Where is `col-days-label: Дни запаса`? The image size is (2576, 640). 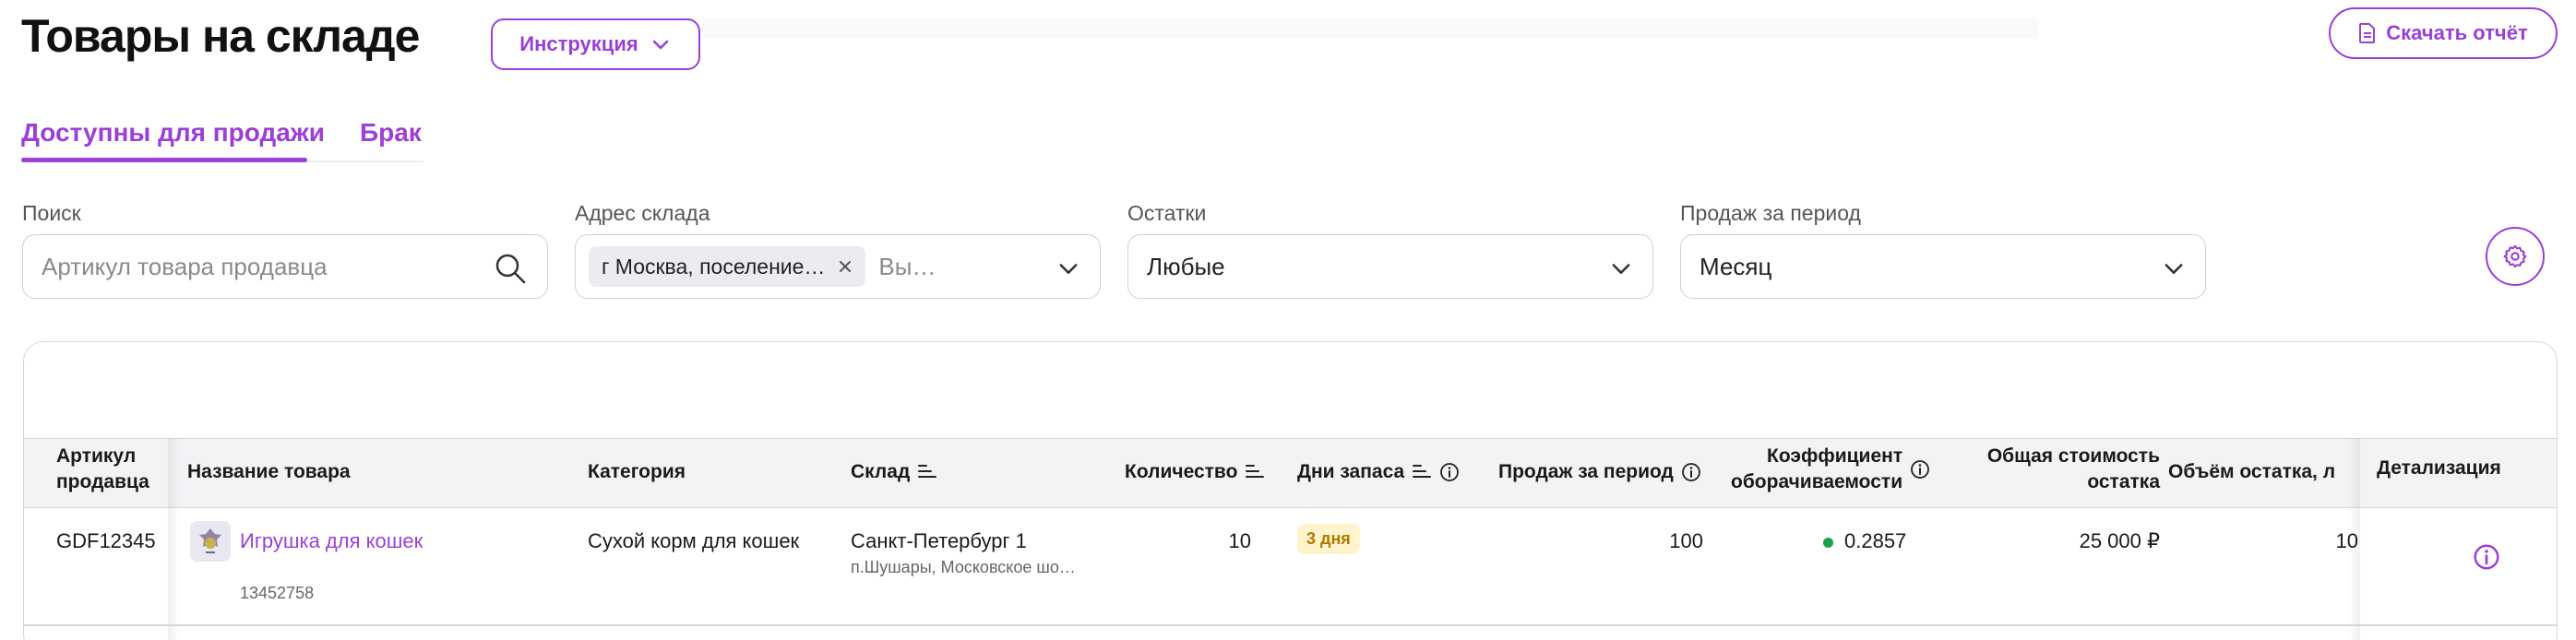 col-days-label: Дни запаса is located at coordinates (1351, 471).